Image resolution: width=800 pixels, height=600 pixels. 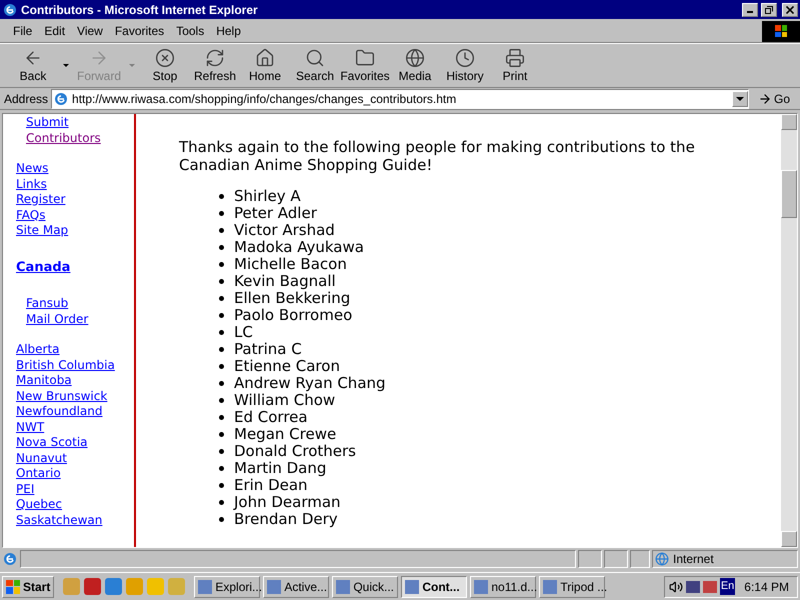 What do you see at coordinates (61, 98) in the screenshot?
I see `page-icon` at bounding box center [61, 98].